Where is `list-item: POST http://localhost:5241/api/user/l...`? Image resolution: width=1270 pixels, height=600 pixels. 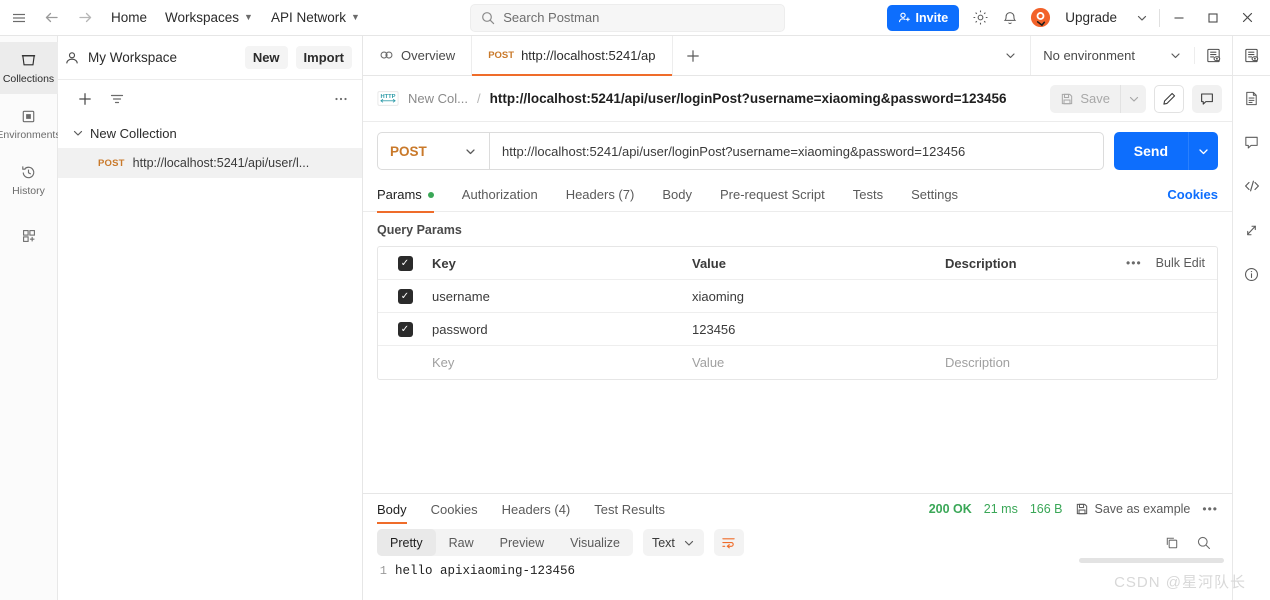 list-item: POST http://localhost:5241/api/user/l... is located at coordinates (210, 163).